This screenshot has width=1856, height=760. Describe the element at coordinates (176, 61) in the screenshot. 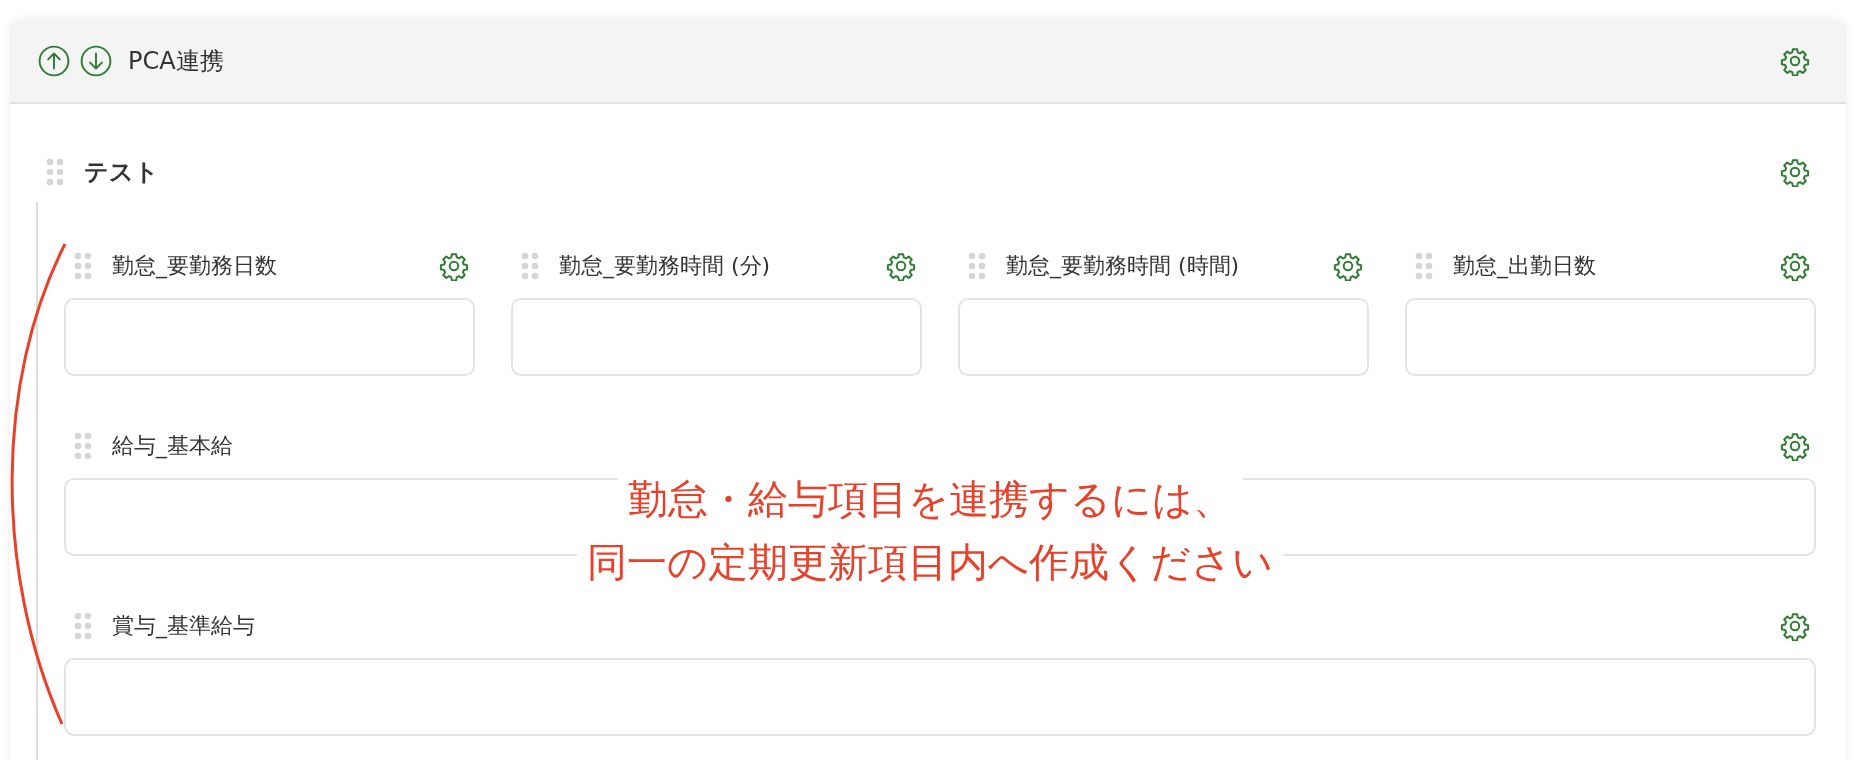

I see `panel-title: PCA連携` at that location.